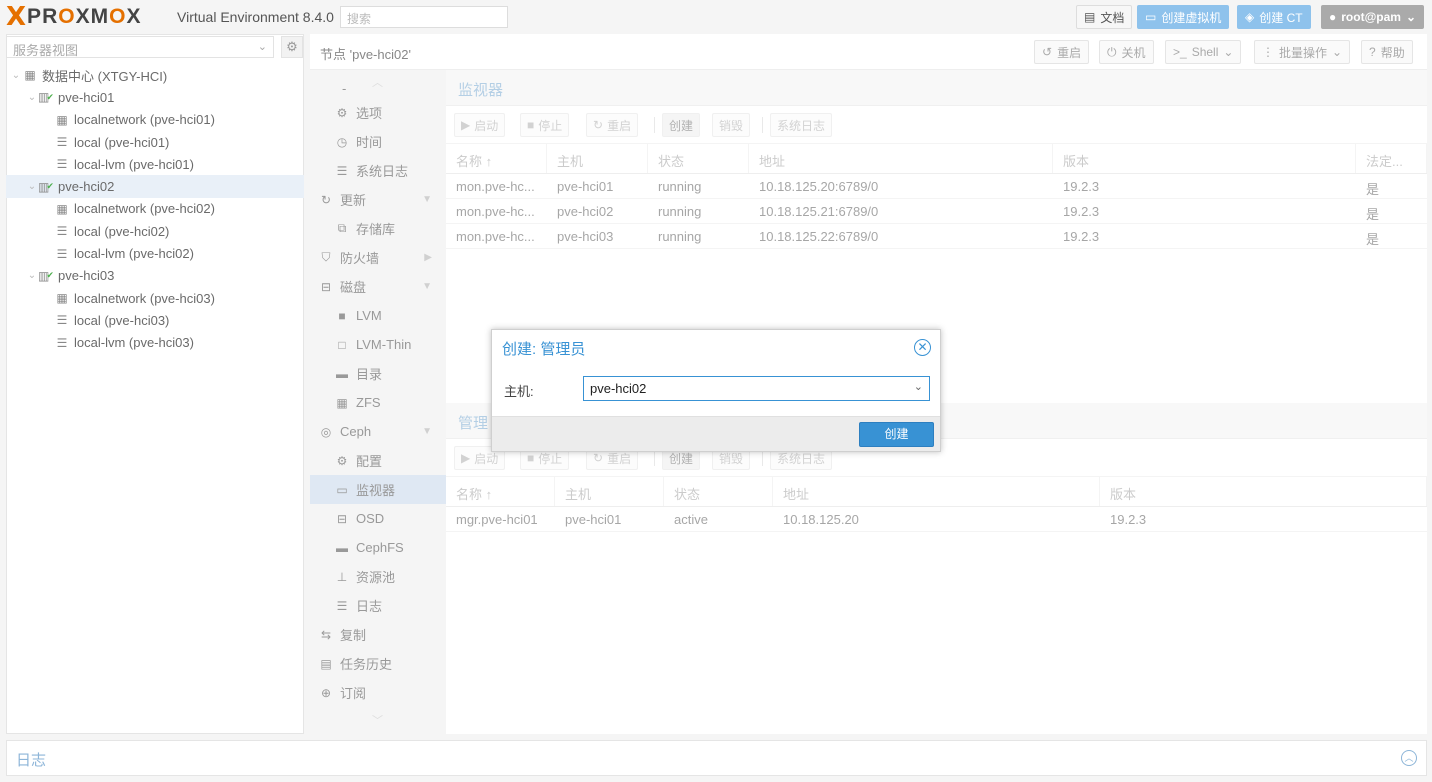 The image size is (1432, 782). What do you see at coordinates (716, 433) in the screenshot?
I see `dialog-footer: 创建` at bounding box center [716, 433].